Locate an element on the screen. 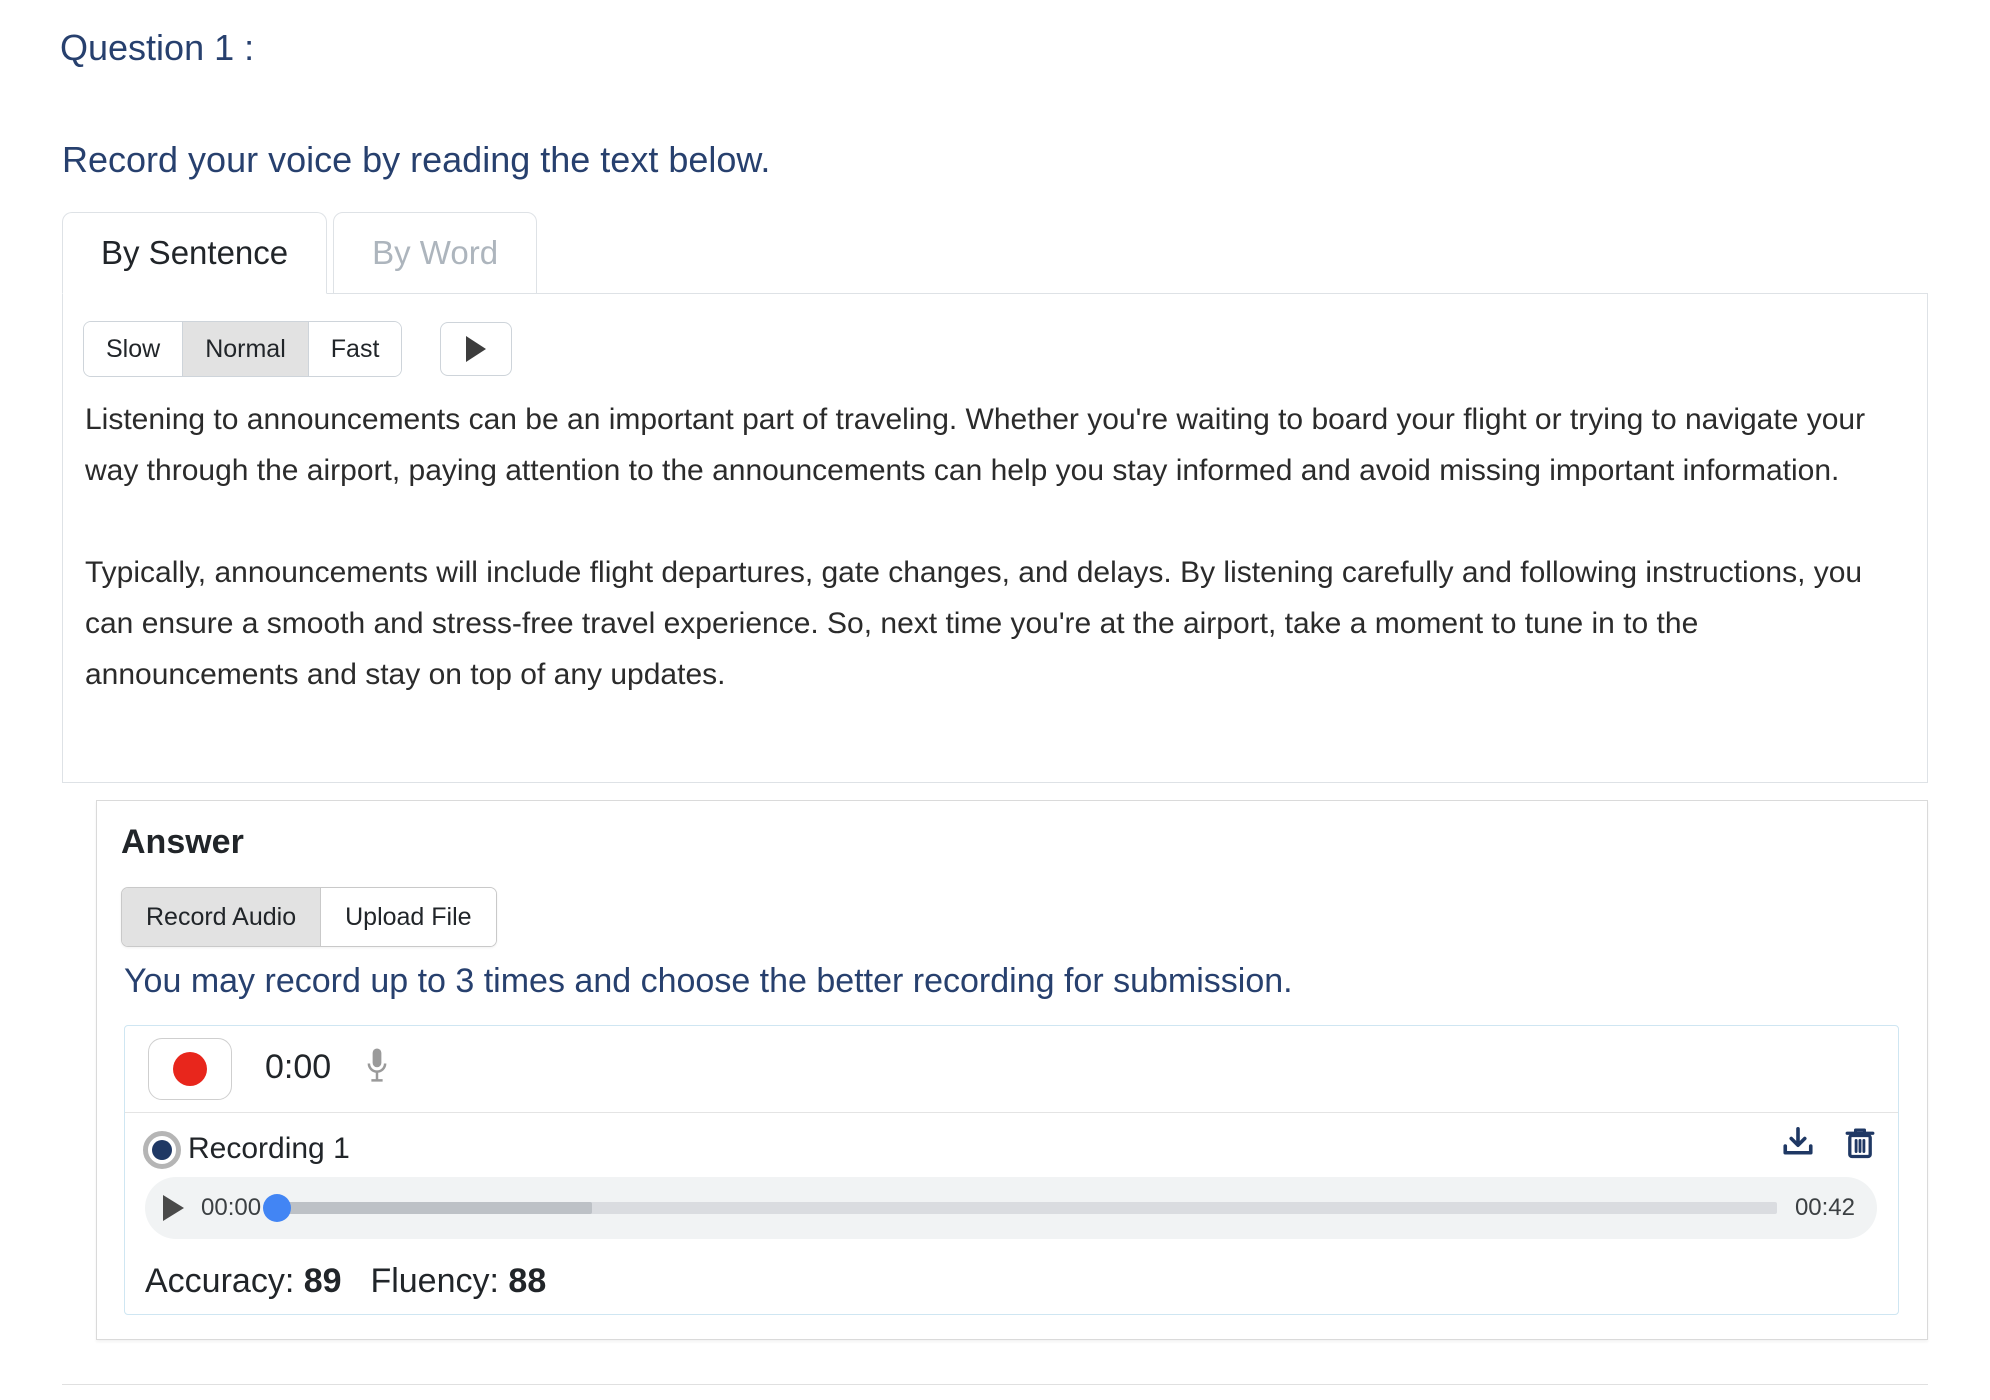  recorder-controls-row: 0:00 is located at coordinates (1011, 1069).